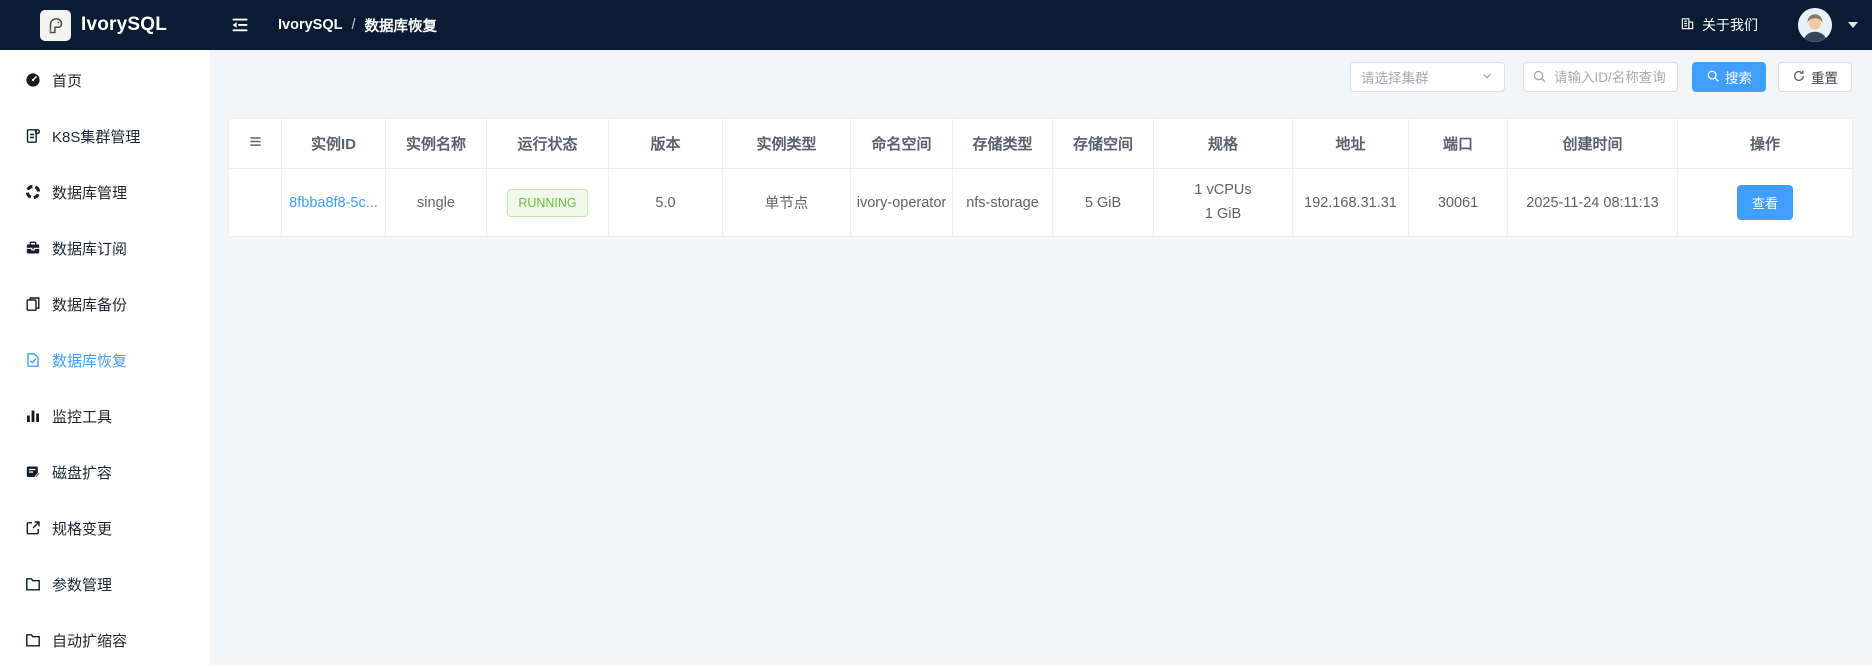  Describe the element at coordinates (1458, 143) in the screenshot. I see `header-port: 端口` at that location.